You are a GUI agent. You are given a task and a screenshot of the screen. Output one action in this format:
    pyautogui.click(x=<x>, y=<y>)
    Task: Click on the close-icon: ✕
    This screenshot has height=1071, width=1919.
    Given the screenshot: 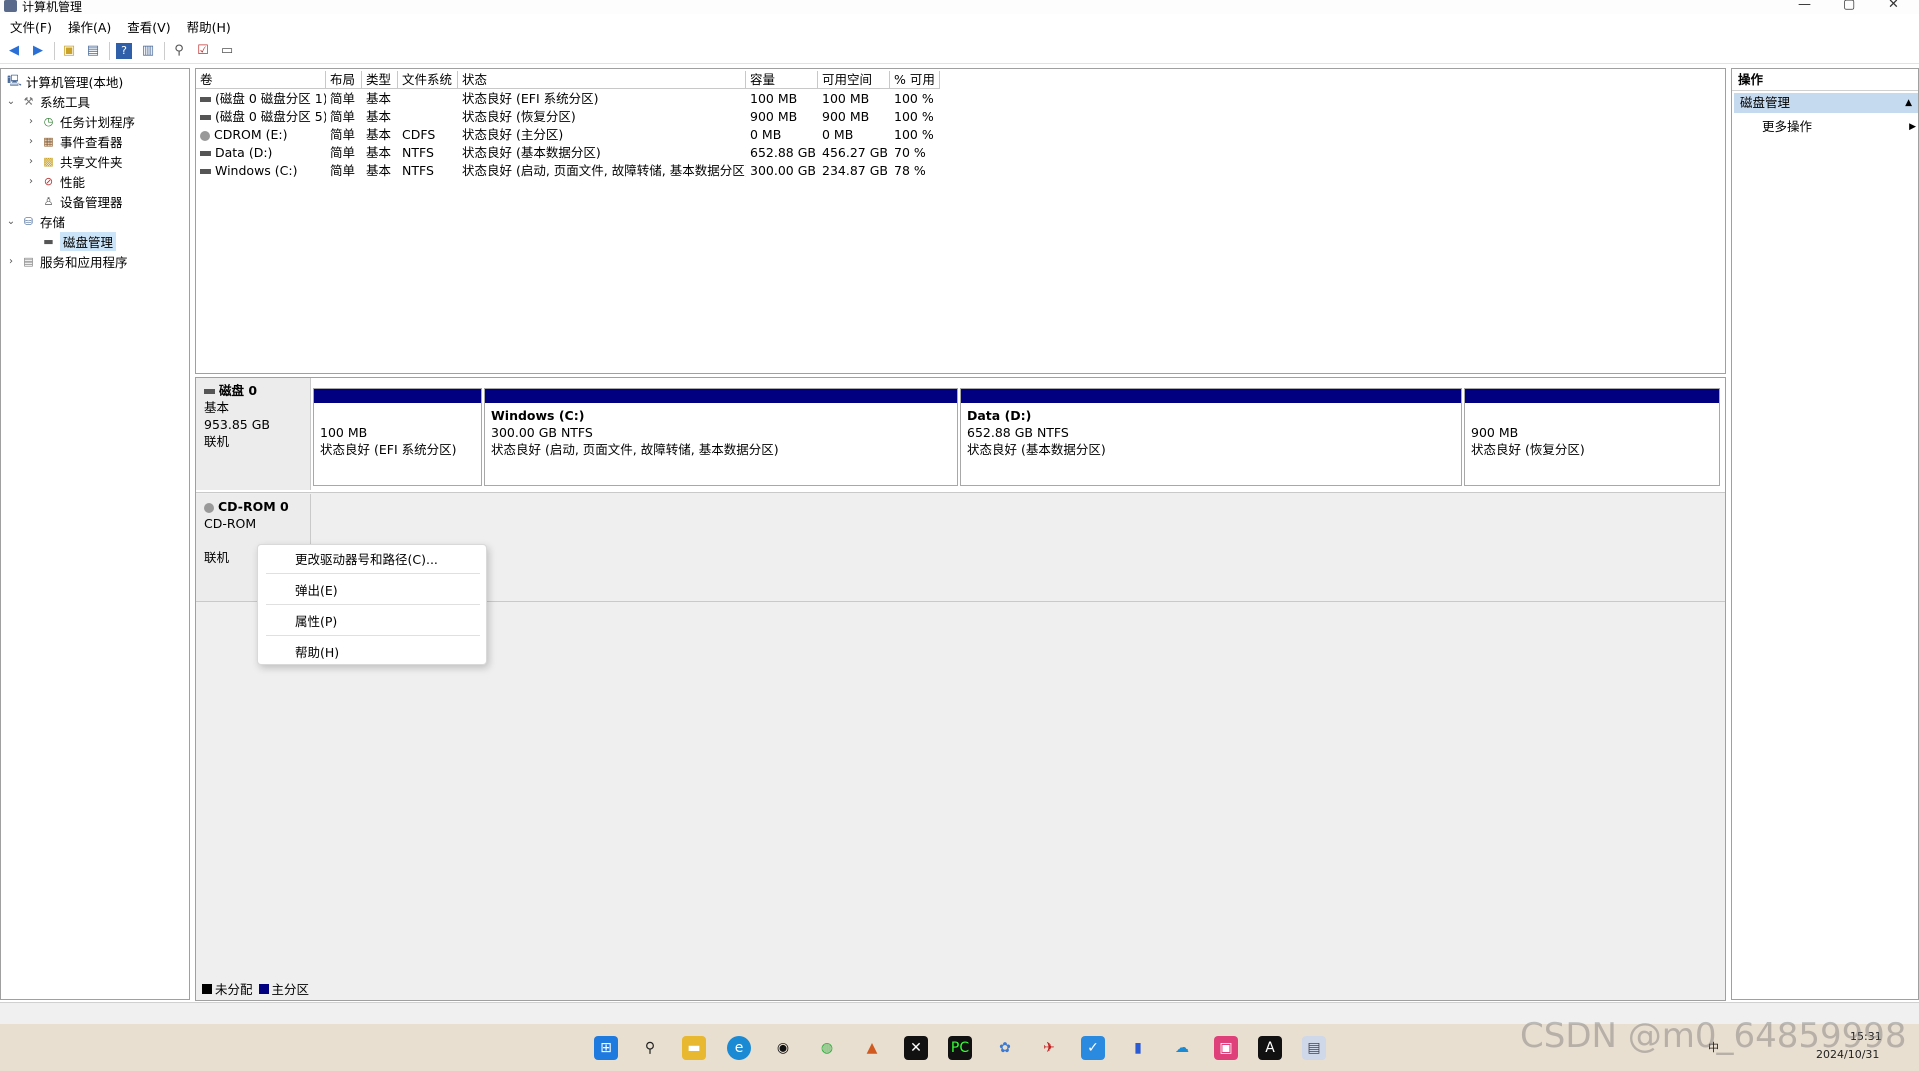 What is the action you would take?
    pyautogui.click(x=1893, y=6)
    